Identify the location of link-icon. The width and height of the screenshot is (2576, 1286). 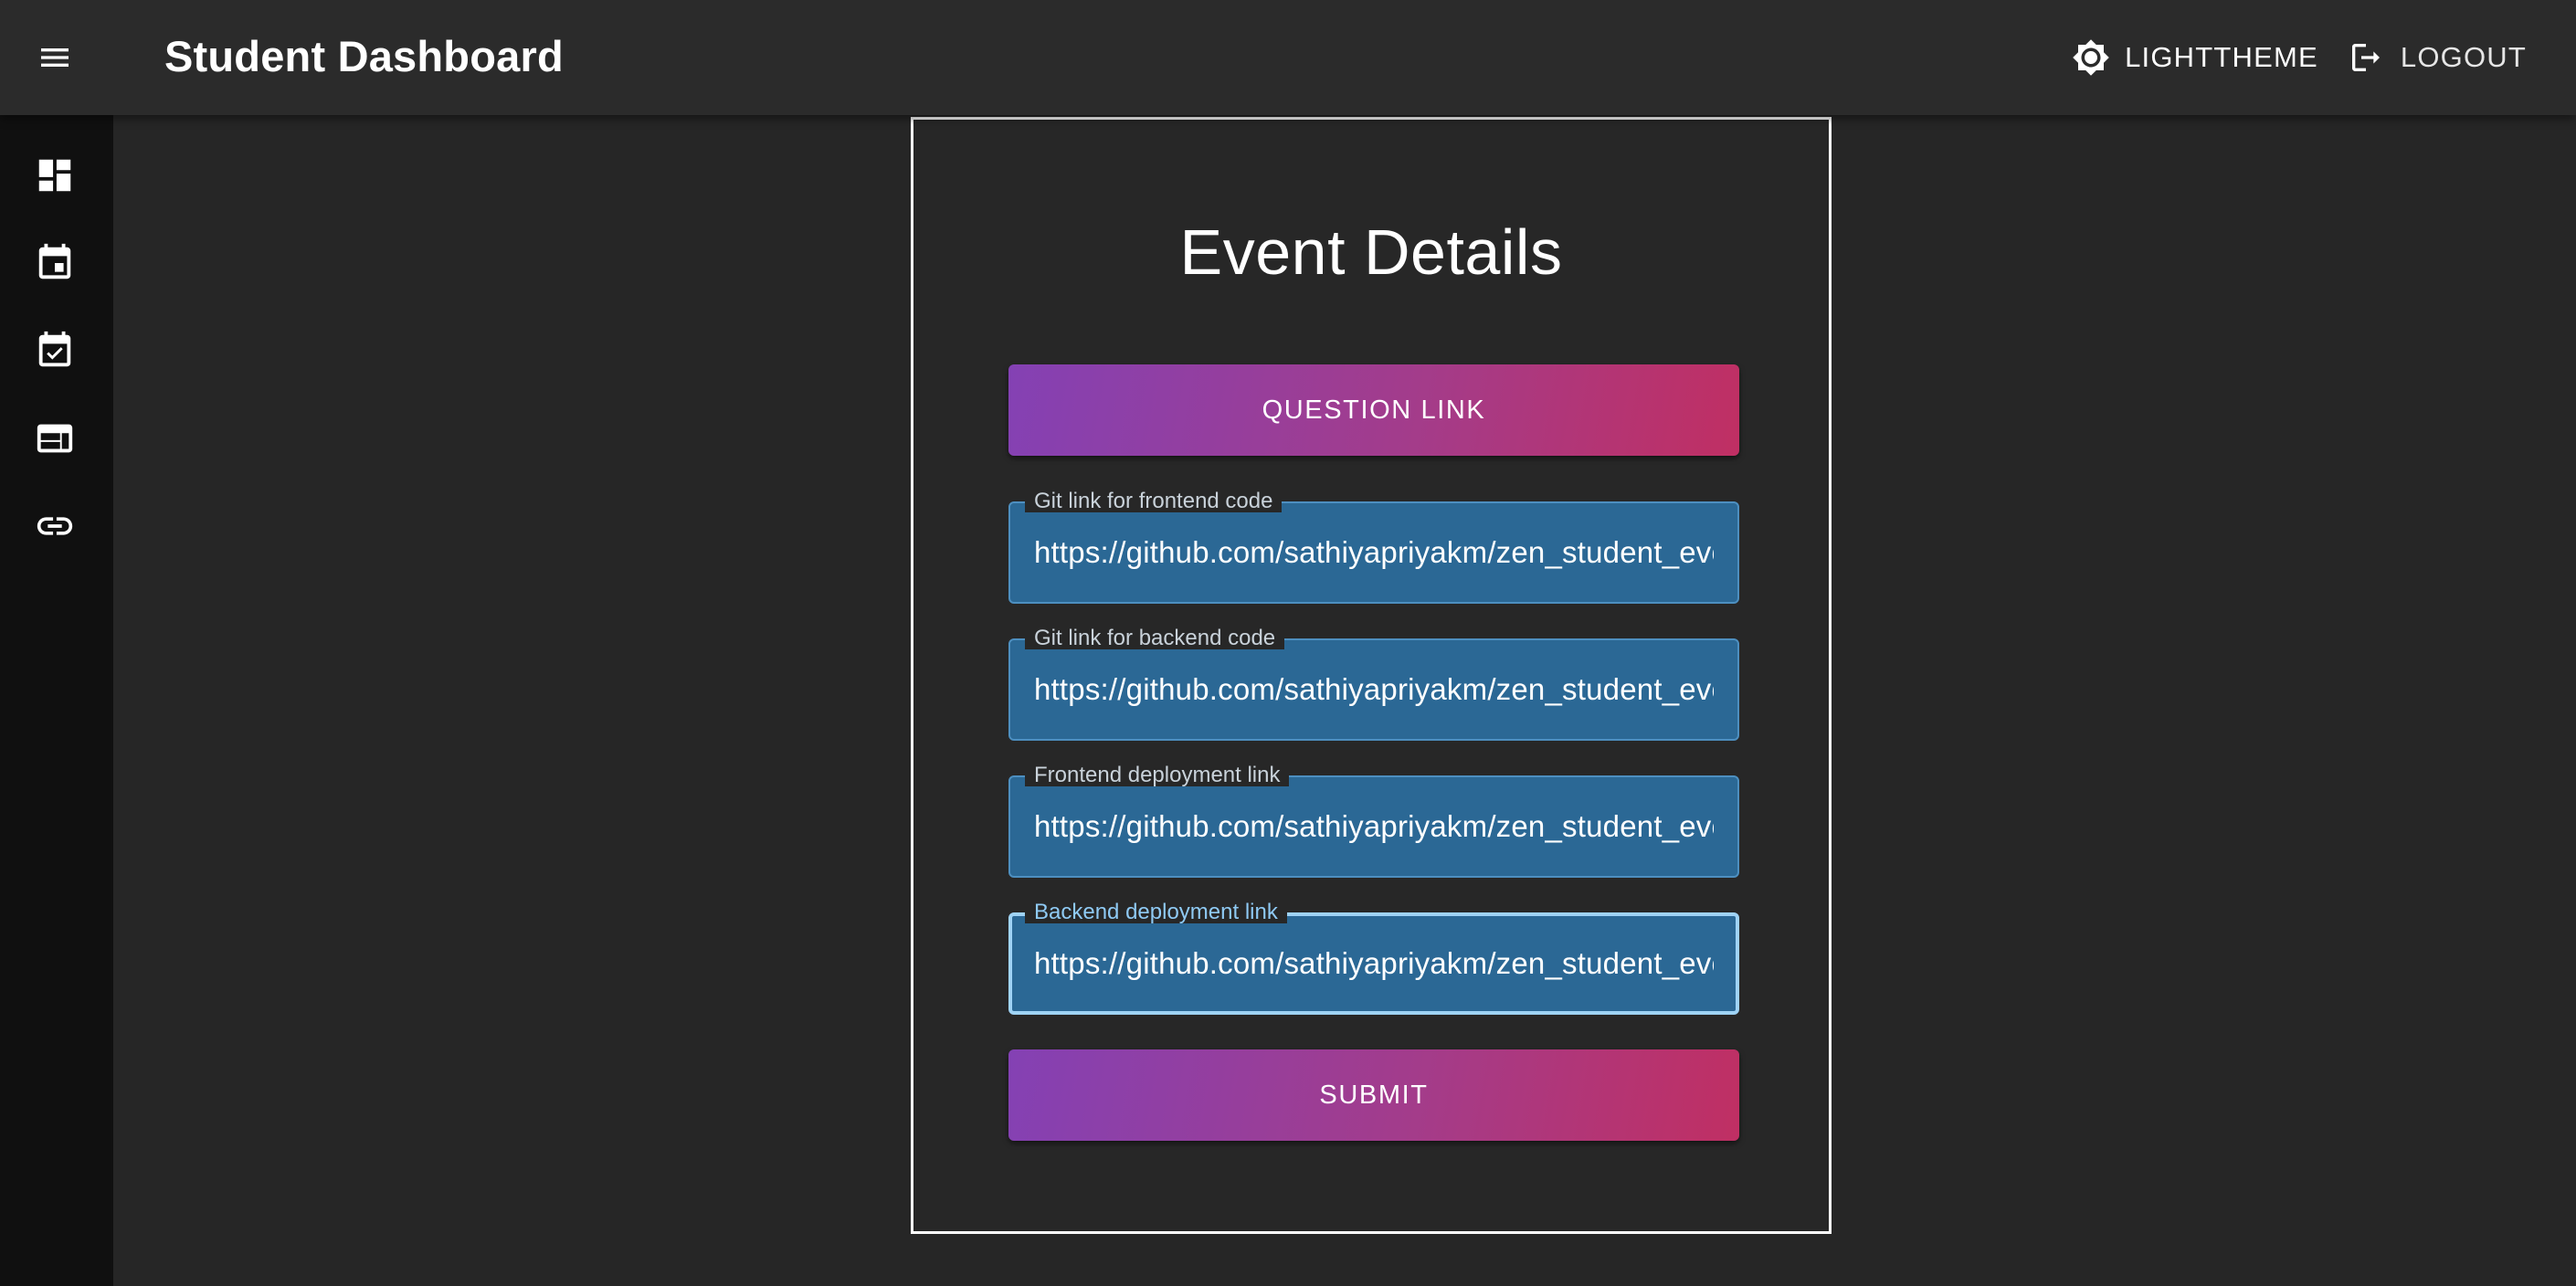
(55, 526).